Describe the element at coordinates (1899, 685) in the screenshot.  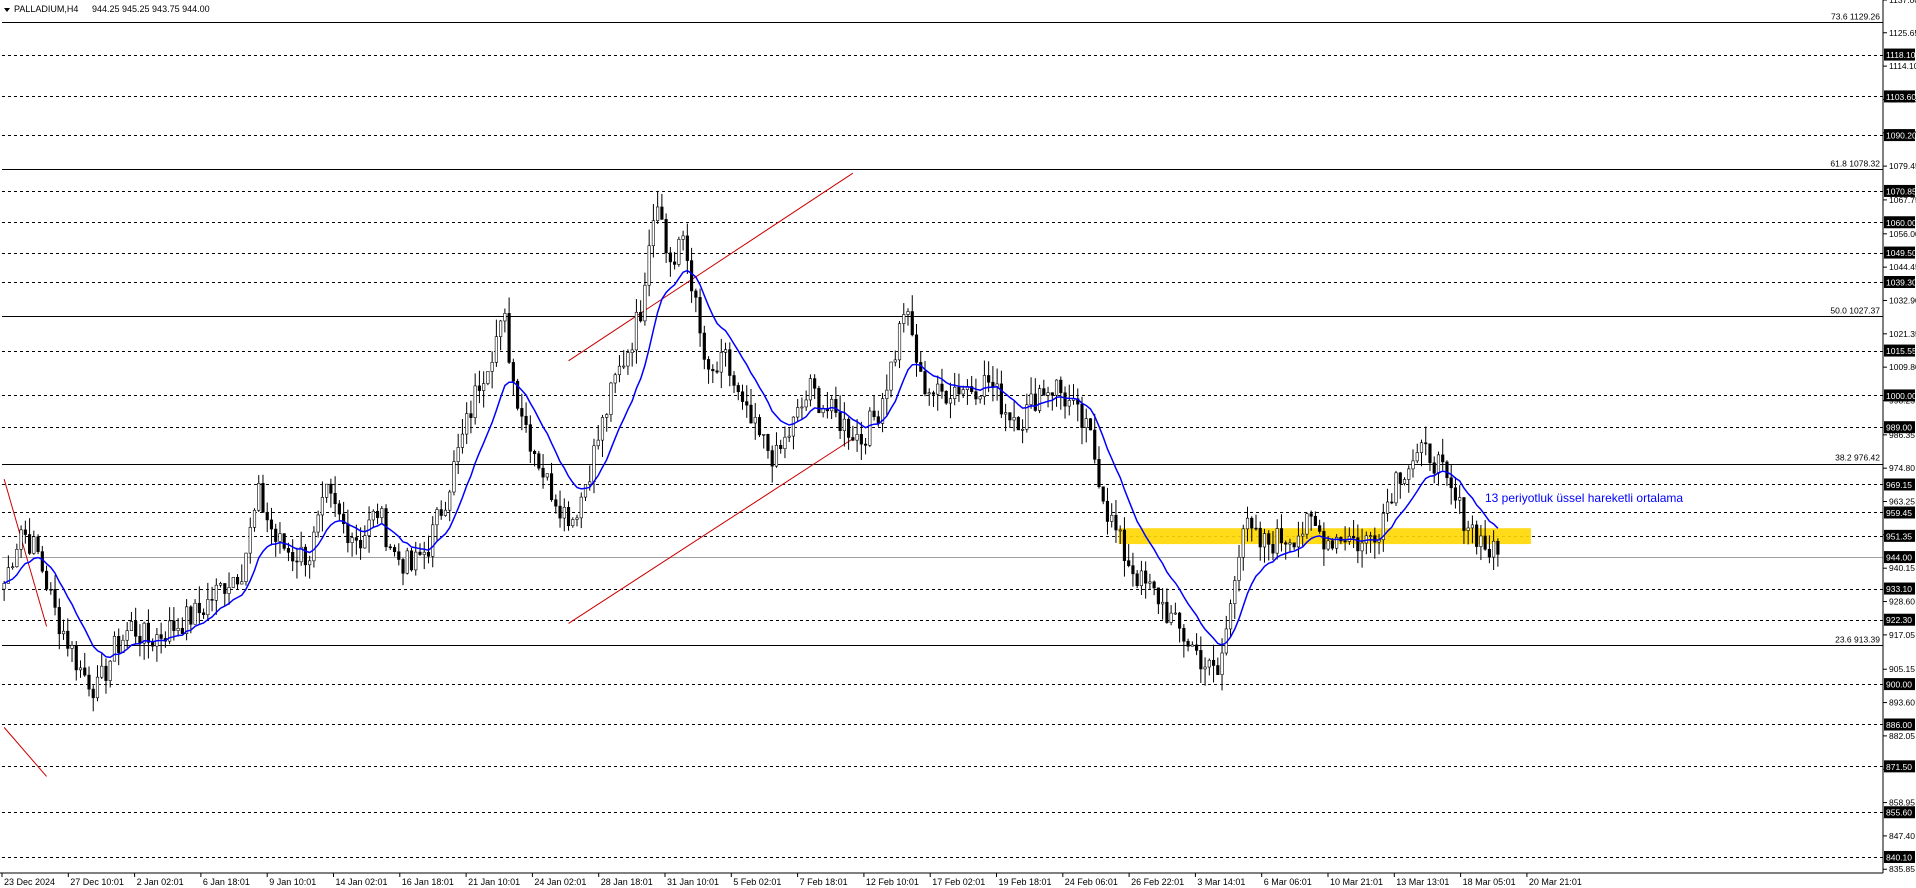
I see `price-label-text: 900.00` at that location.